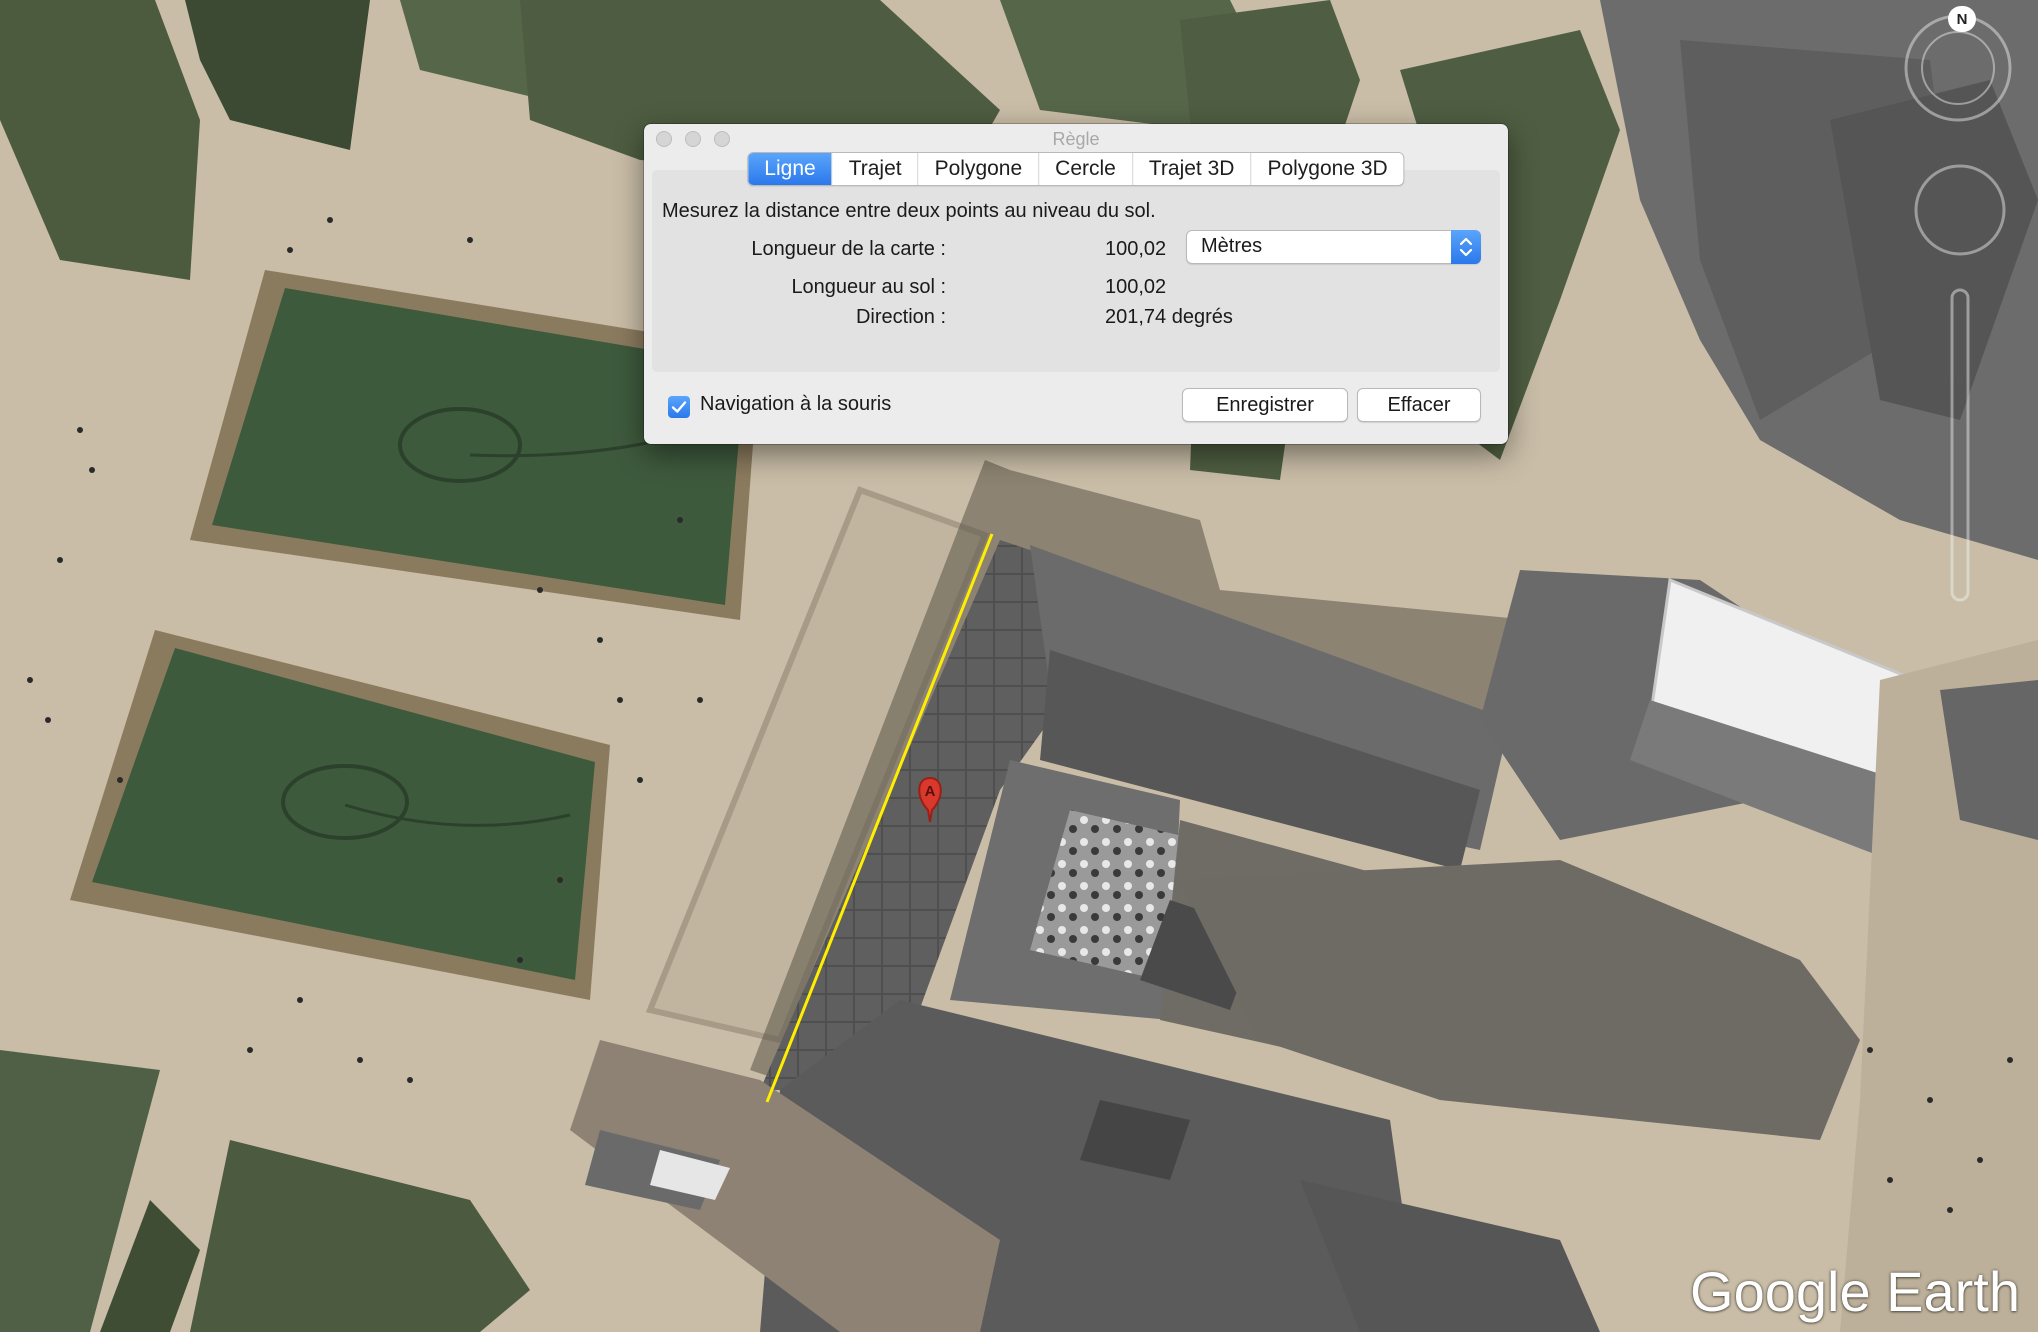 Image resolution: width=2038 pixels, height=1332 pixels. What do you see at coordinates (1327, 169) in the screenshot?
I see `tab-polygone-3d: Polygone 3D` at bounding box center [1327, 169].